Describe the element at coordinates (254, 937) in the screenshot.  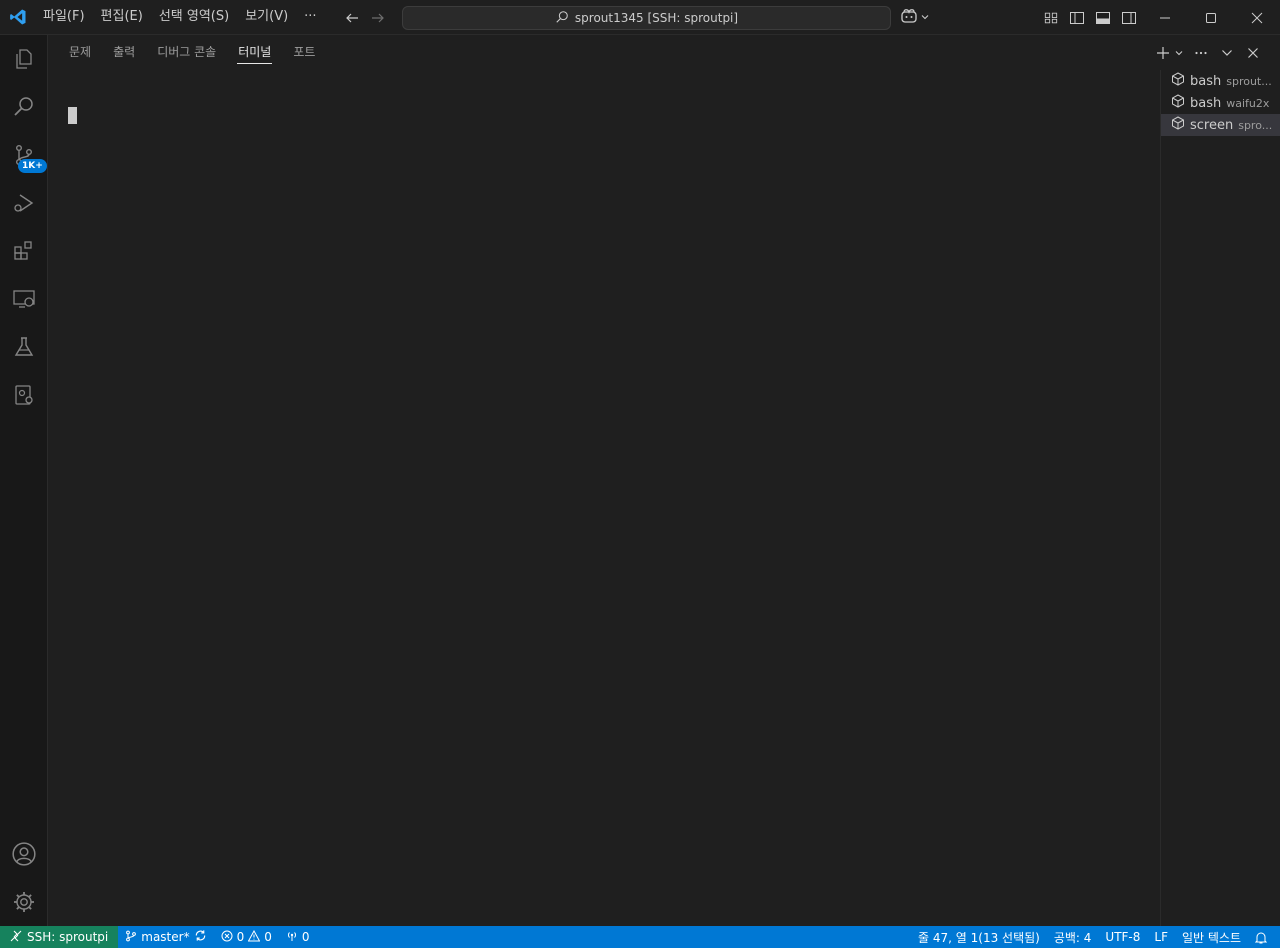
I see `warning-icon` at that location.